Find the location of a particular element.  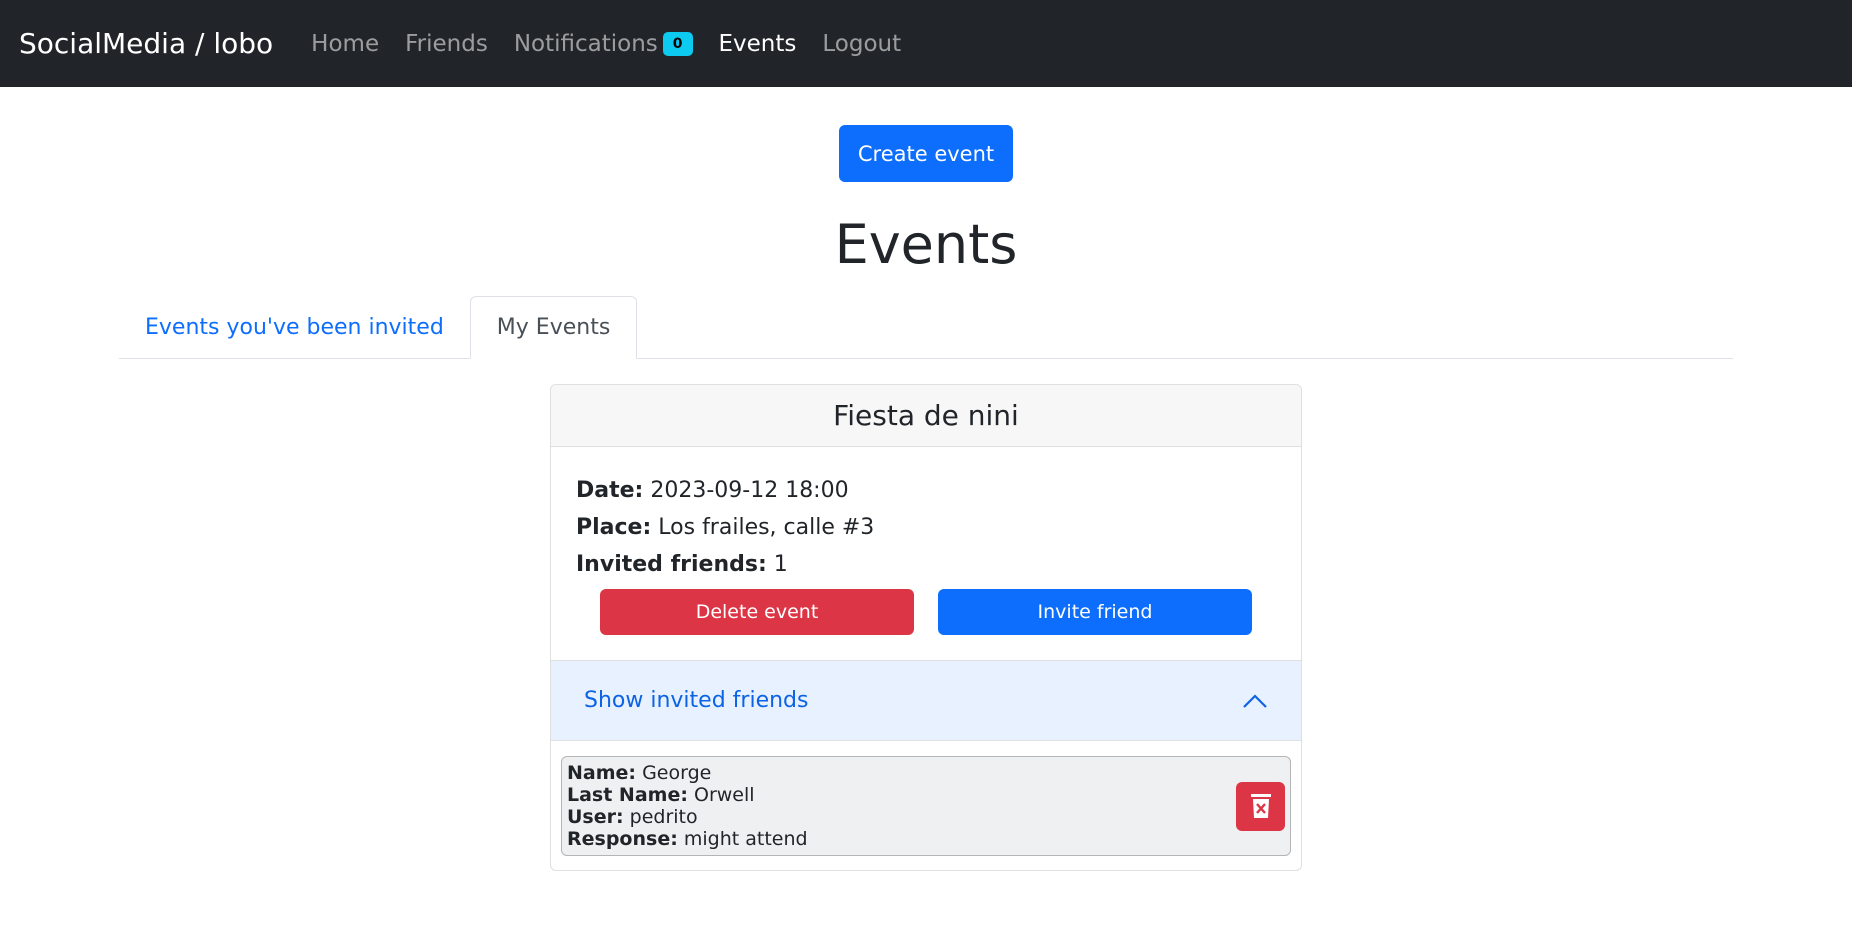

chevron-up-icon is located at coordinates (1255, 700).